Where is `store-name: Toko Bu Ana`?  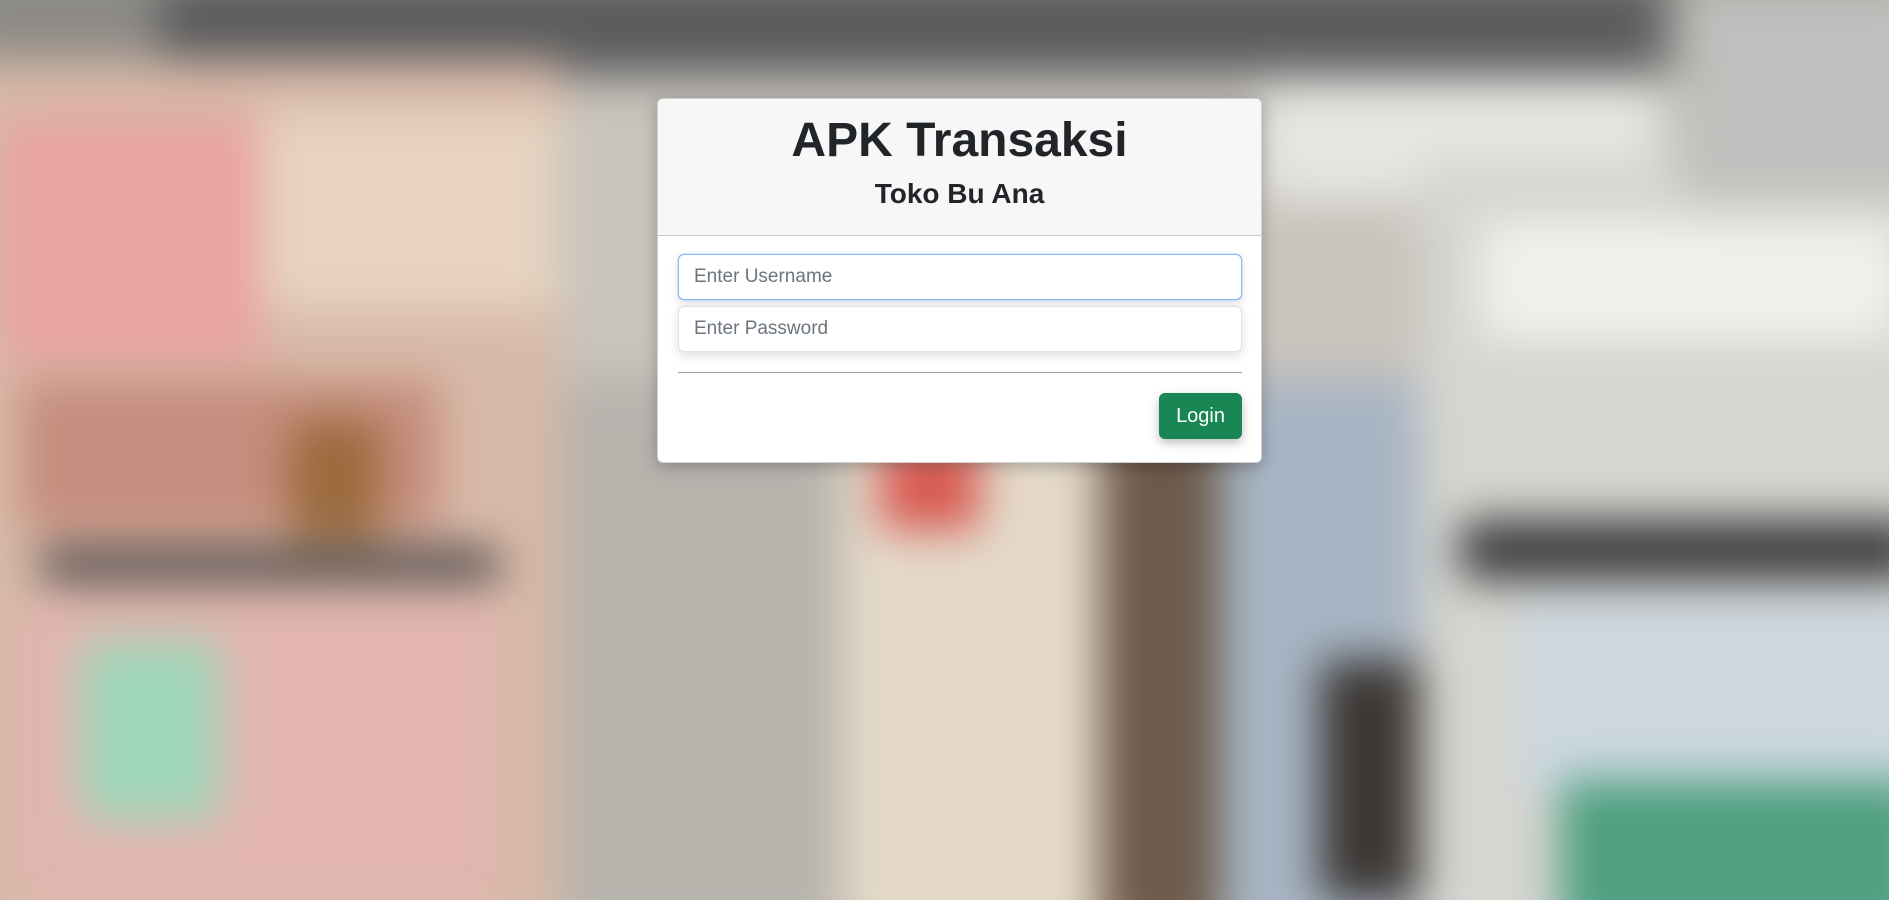
store-name: Toko Bu Ana is located at coordinates (959, 193).